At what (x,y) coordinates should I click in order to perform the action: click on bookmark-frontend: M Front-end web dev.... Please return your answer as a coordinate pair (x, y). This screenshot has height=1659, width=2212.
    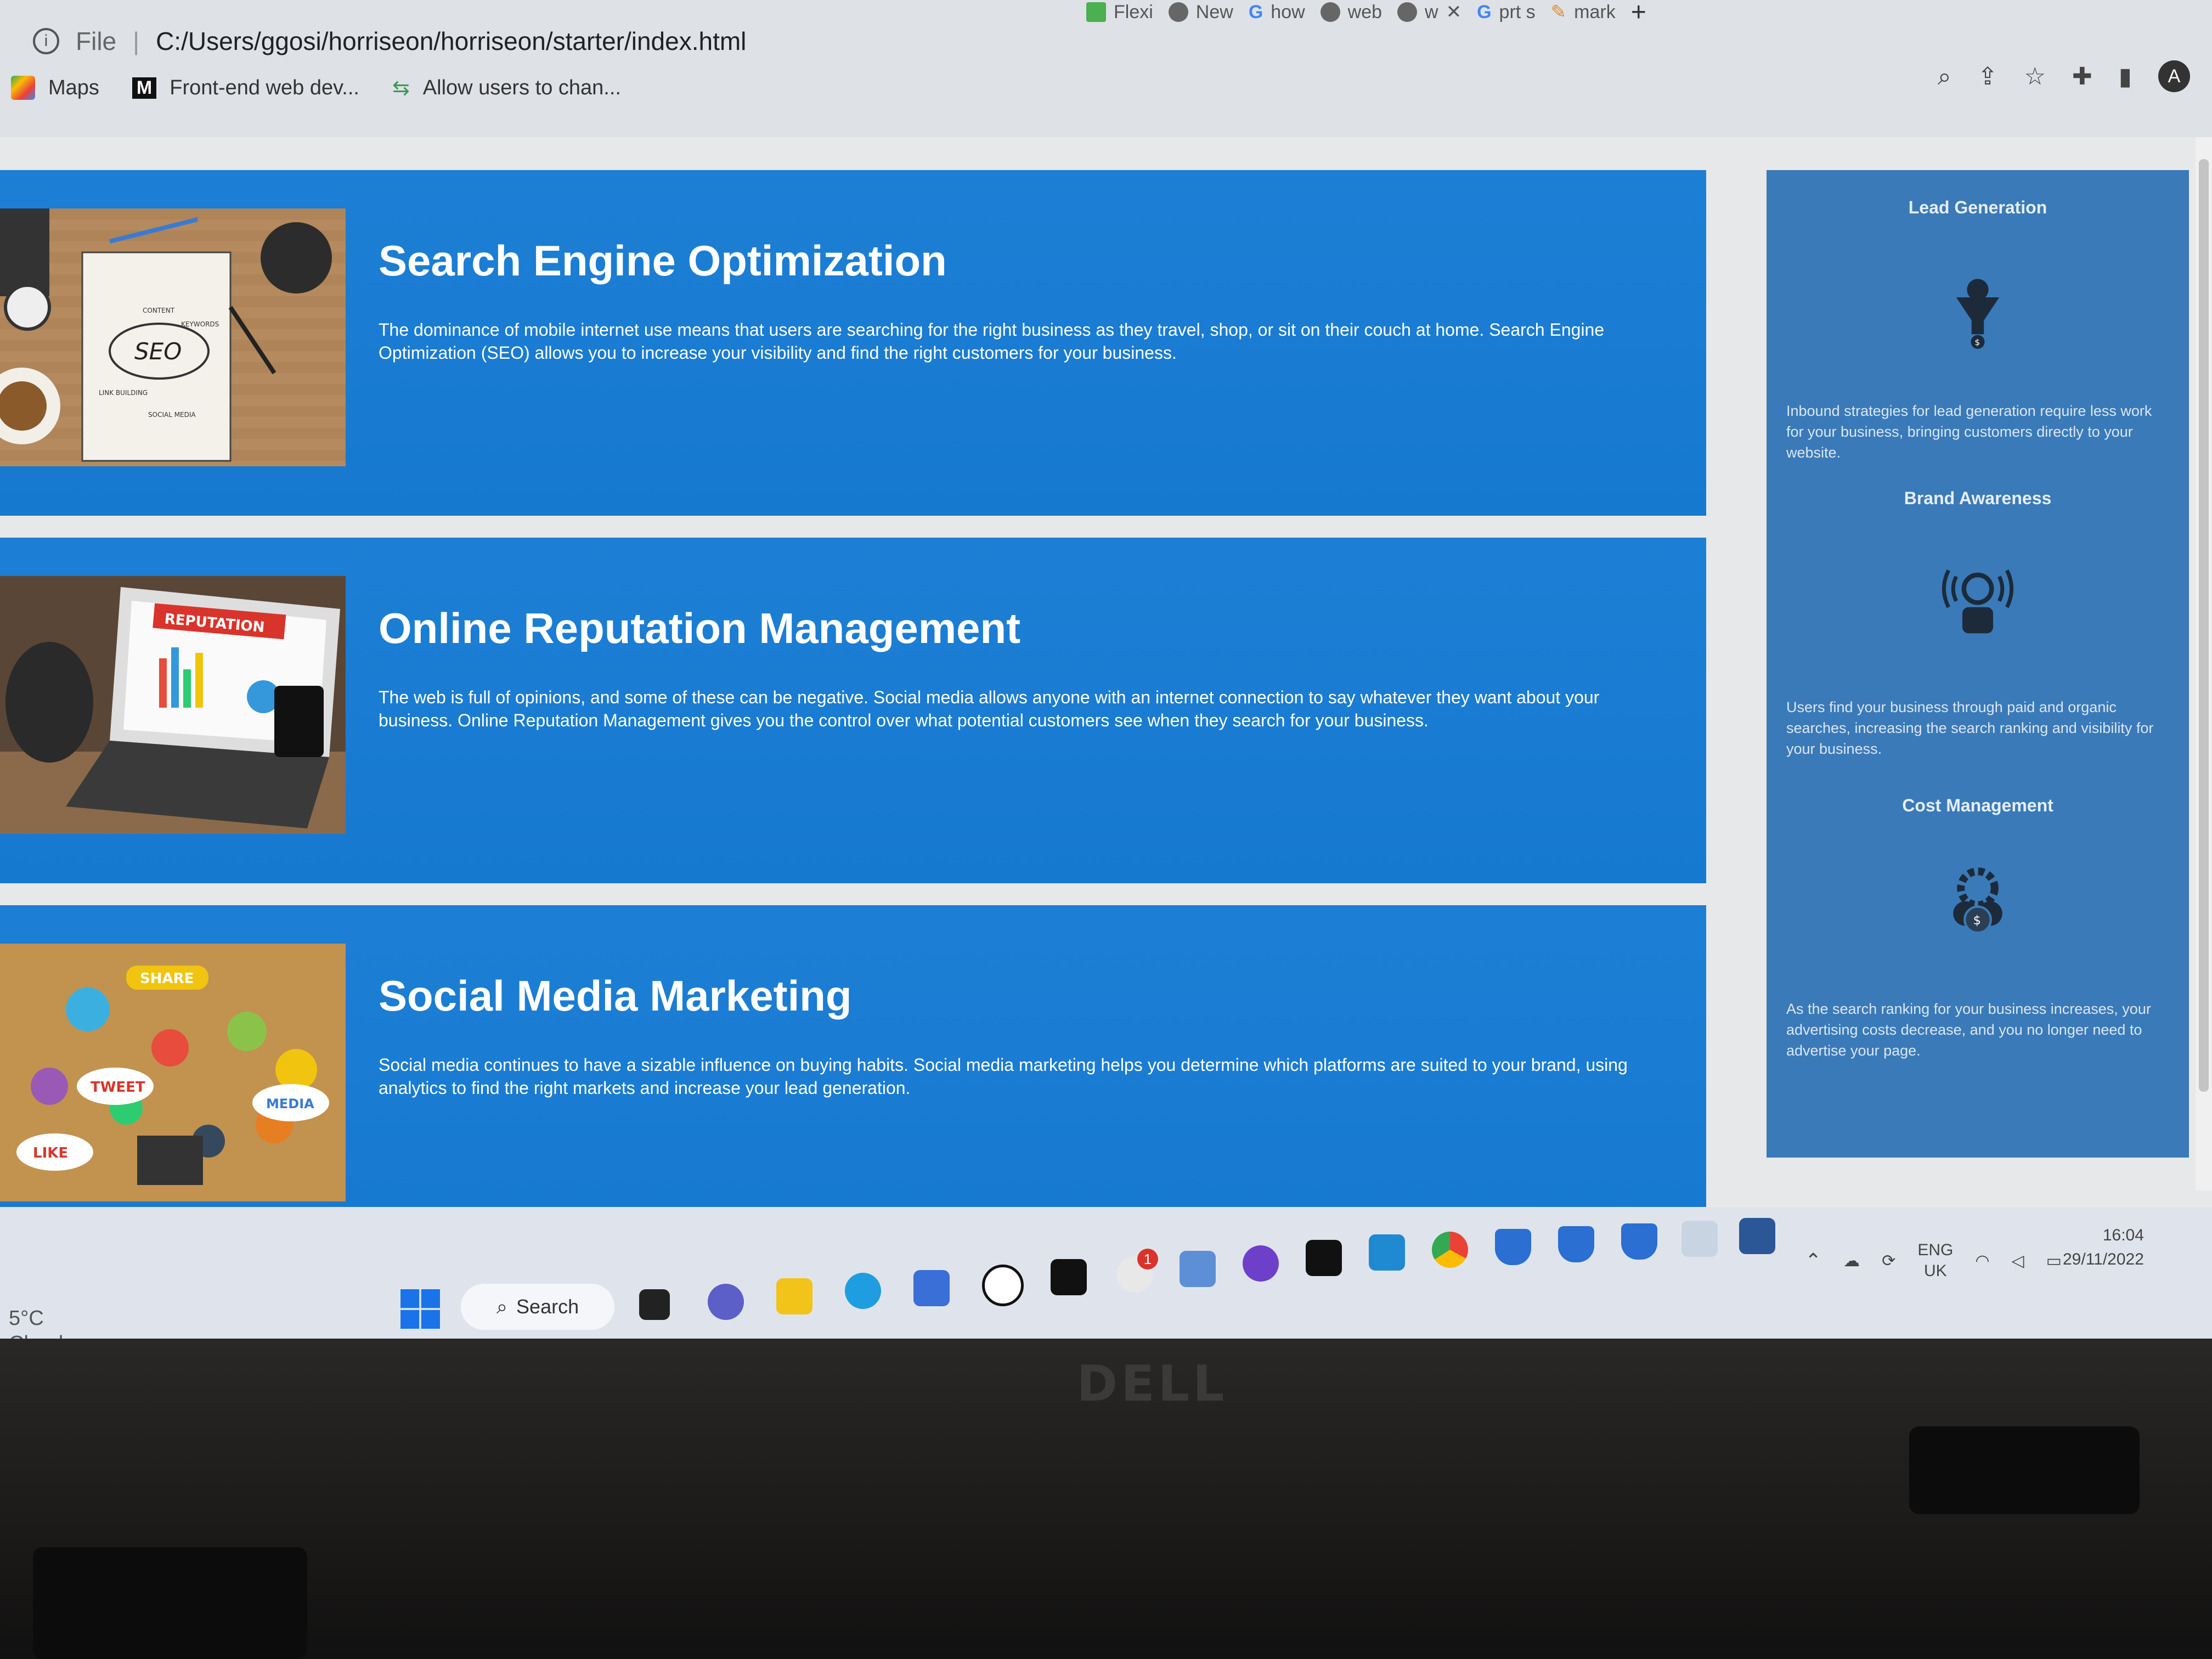
    Looking at the image, I should click on (246, 88).